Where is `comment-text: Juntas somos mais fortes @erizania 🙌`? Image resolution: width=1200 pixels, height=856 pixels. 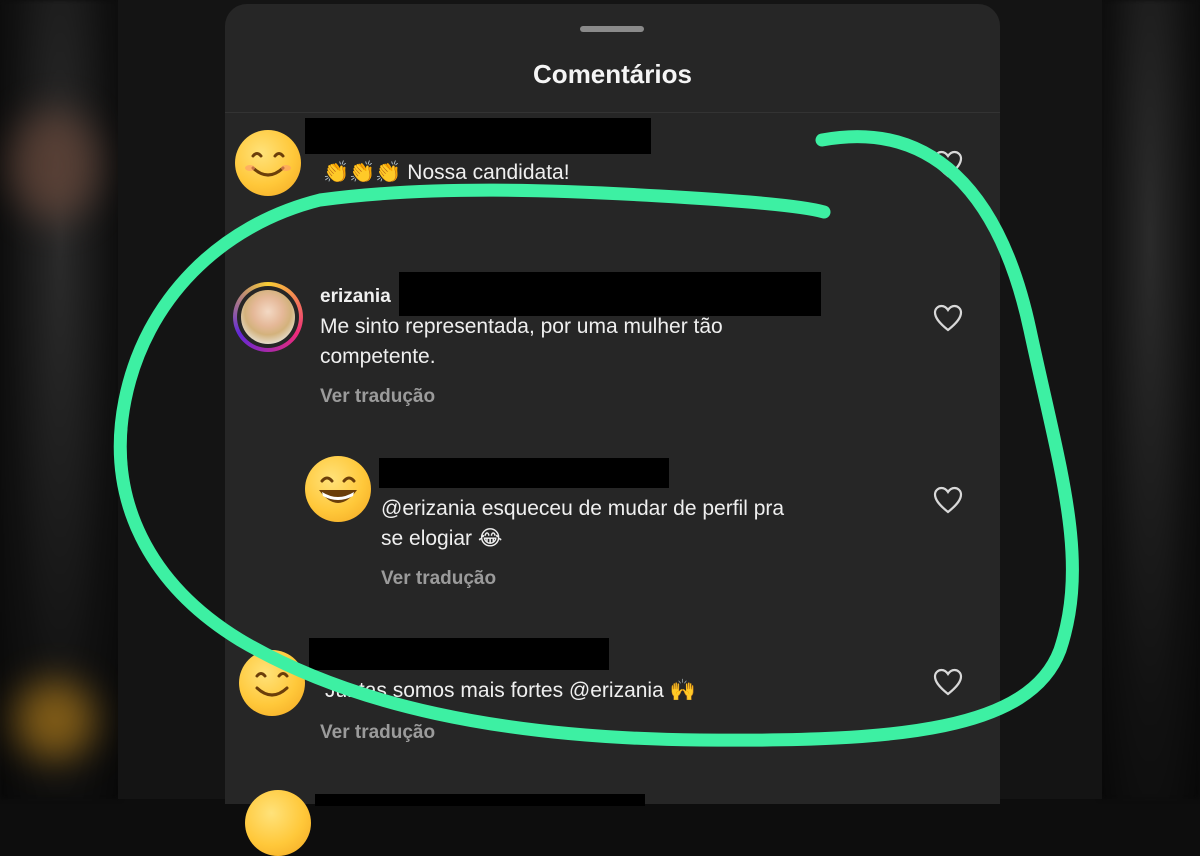 comment-text: Juntas somos mais fortes @erizania 🙌 is located at coordinates (510, 690).